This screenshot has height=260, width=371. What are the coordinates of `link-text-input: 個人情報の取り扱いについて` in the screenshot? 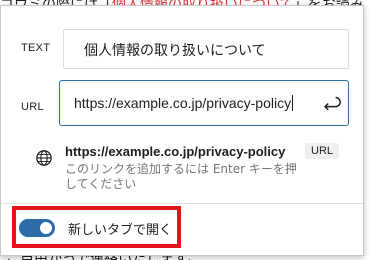 It's located at (206, 49).